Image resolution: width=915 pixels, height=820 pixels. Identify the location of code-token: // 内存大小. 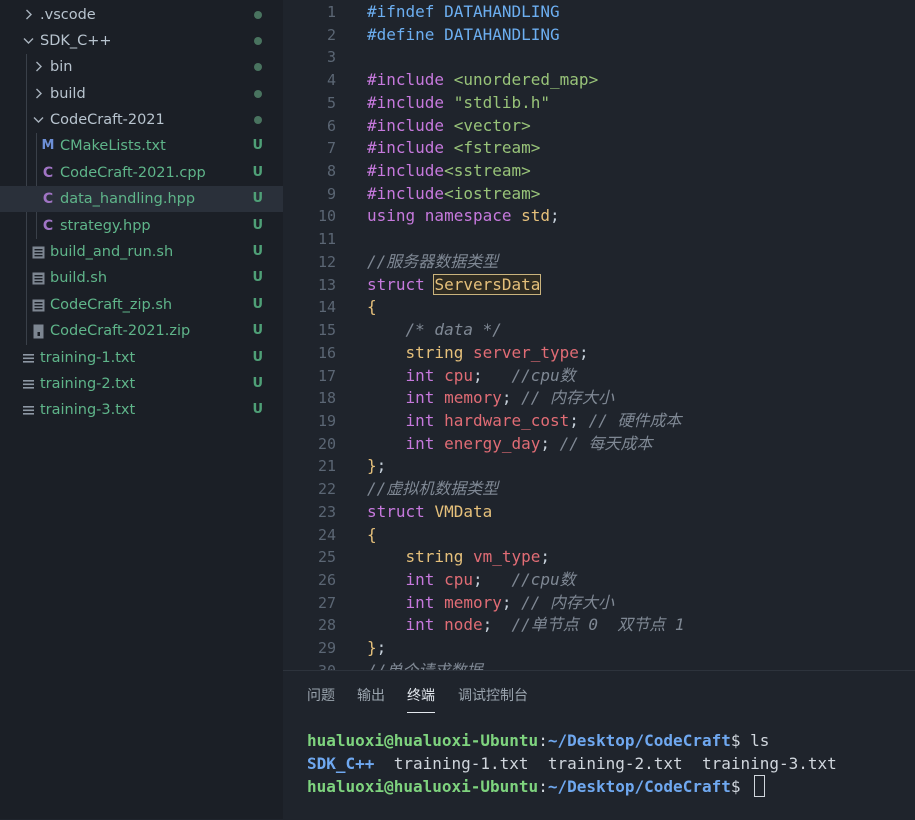
(568, 602).